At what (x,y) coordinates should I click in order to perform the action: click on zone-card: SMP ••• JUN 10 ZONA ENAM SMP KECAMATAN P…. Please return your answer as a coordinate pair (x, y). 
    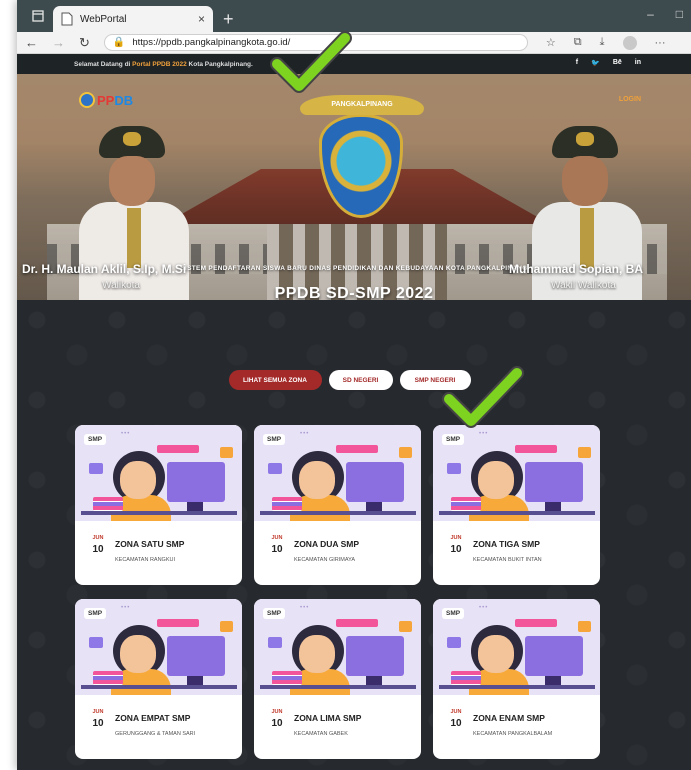
    Looking at the image, I should click on (516, 679).